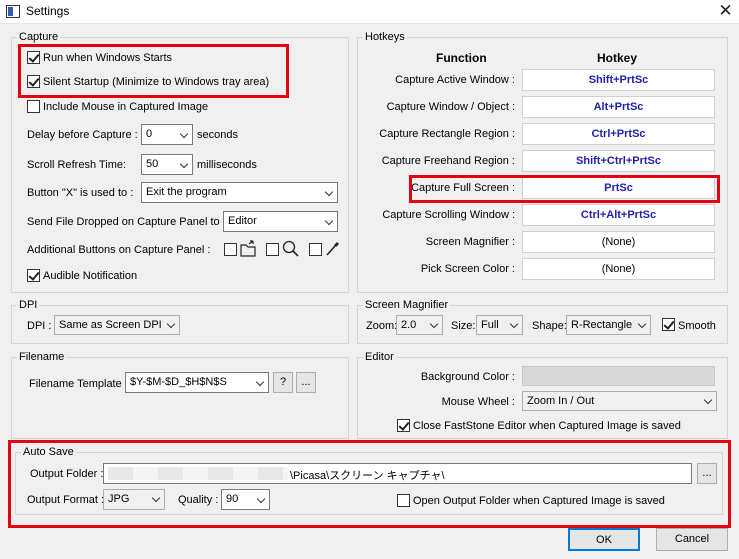 The height and width of the screenshot is (559, 739). What do you see at coordinates (618, 107) in the screenshot?
I see `hotkey-field-window-object: Alt+PrtSc` at bounding box center [618, 107].